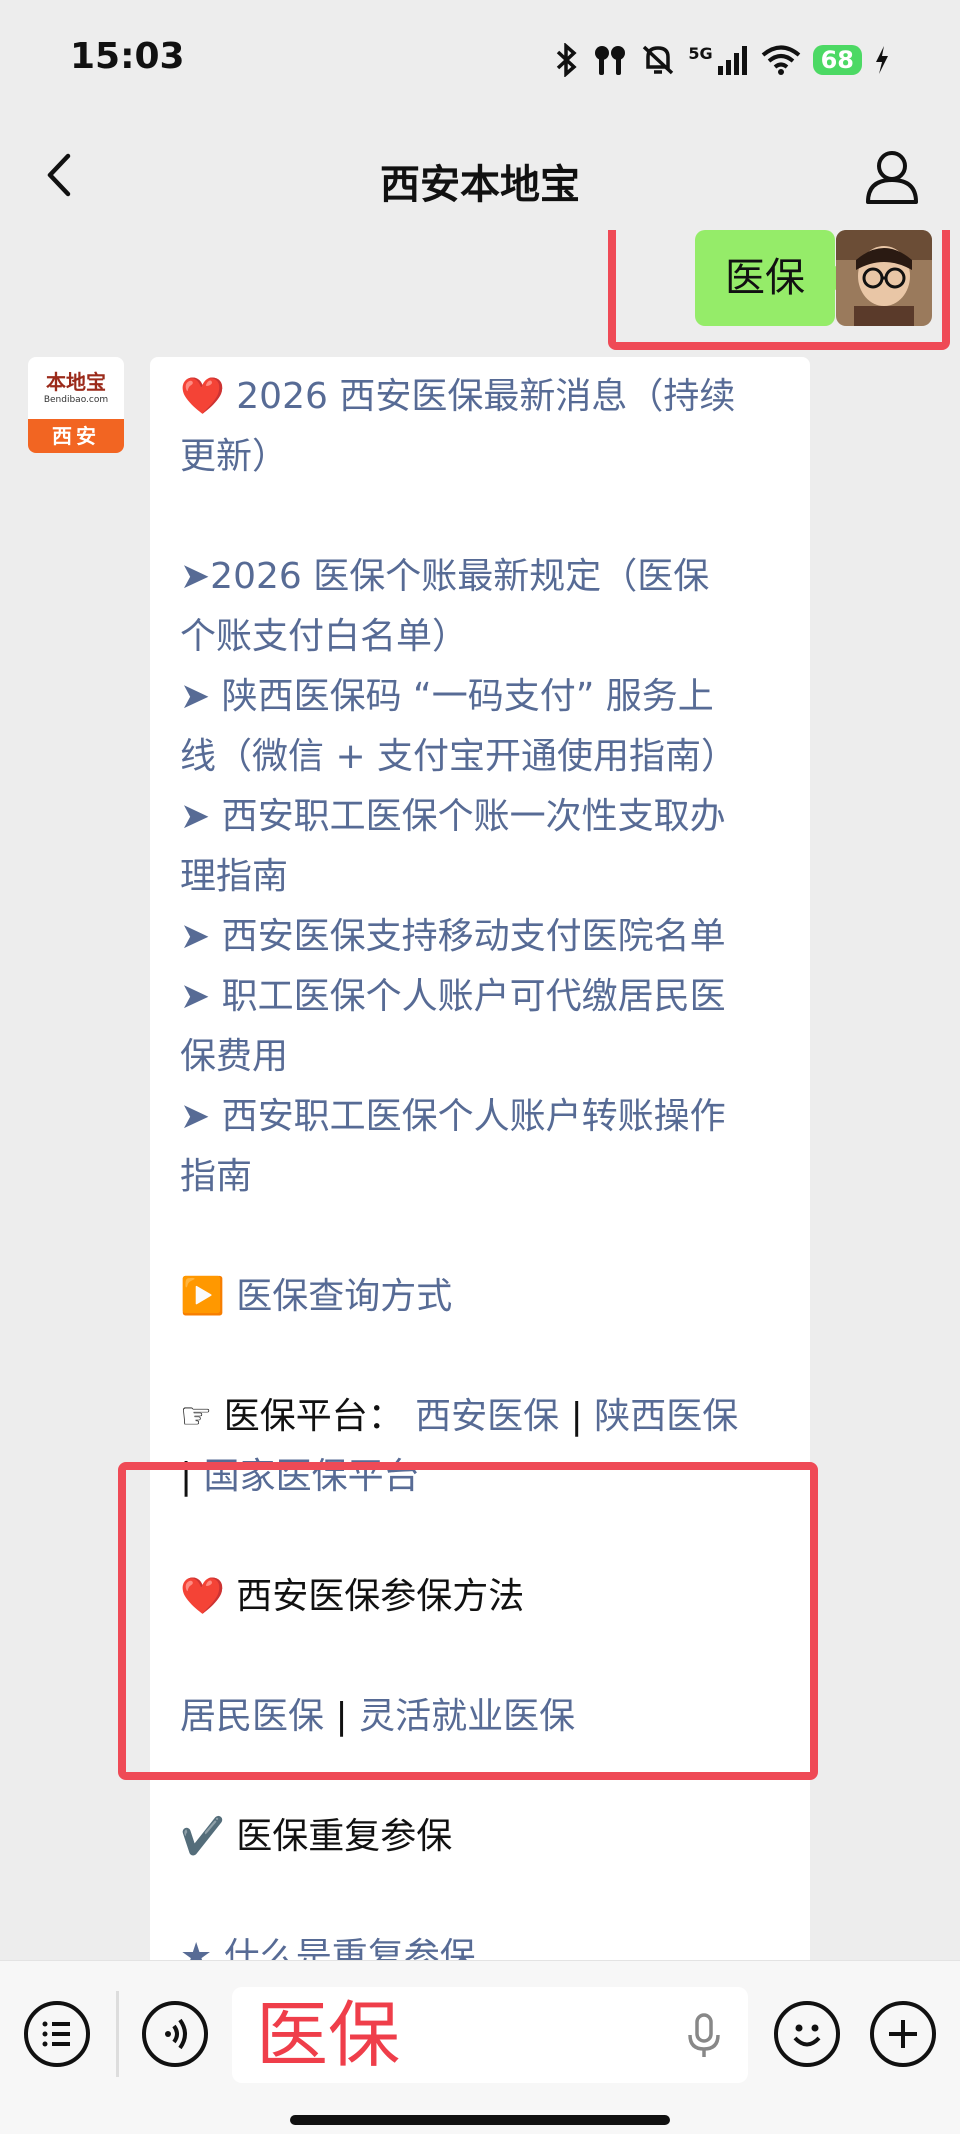 Image resolution: width=960 pixels, height=2134 pixels. What do you see at coordinates (457, 397) in the screenshot?
I see `headline-link: ❤️ 2026 西安医保最新消息（持续` at bounding box center [457, 397].